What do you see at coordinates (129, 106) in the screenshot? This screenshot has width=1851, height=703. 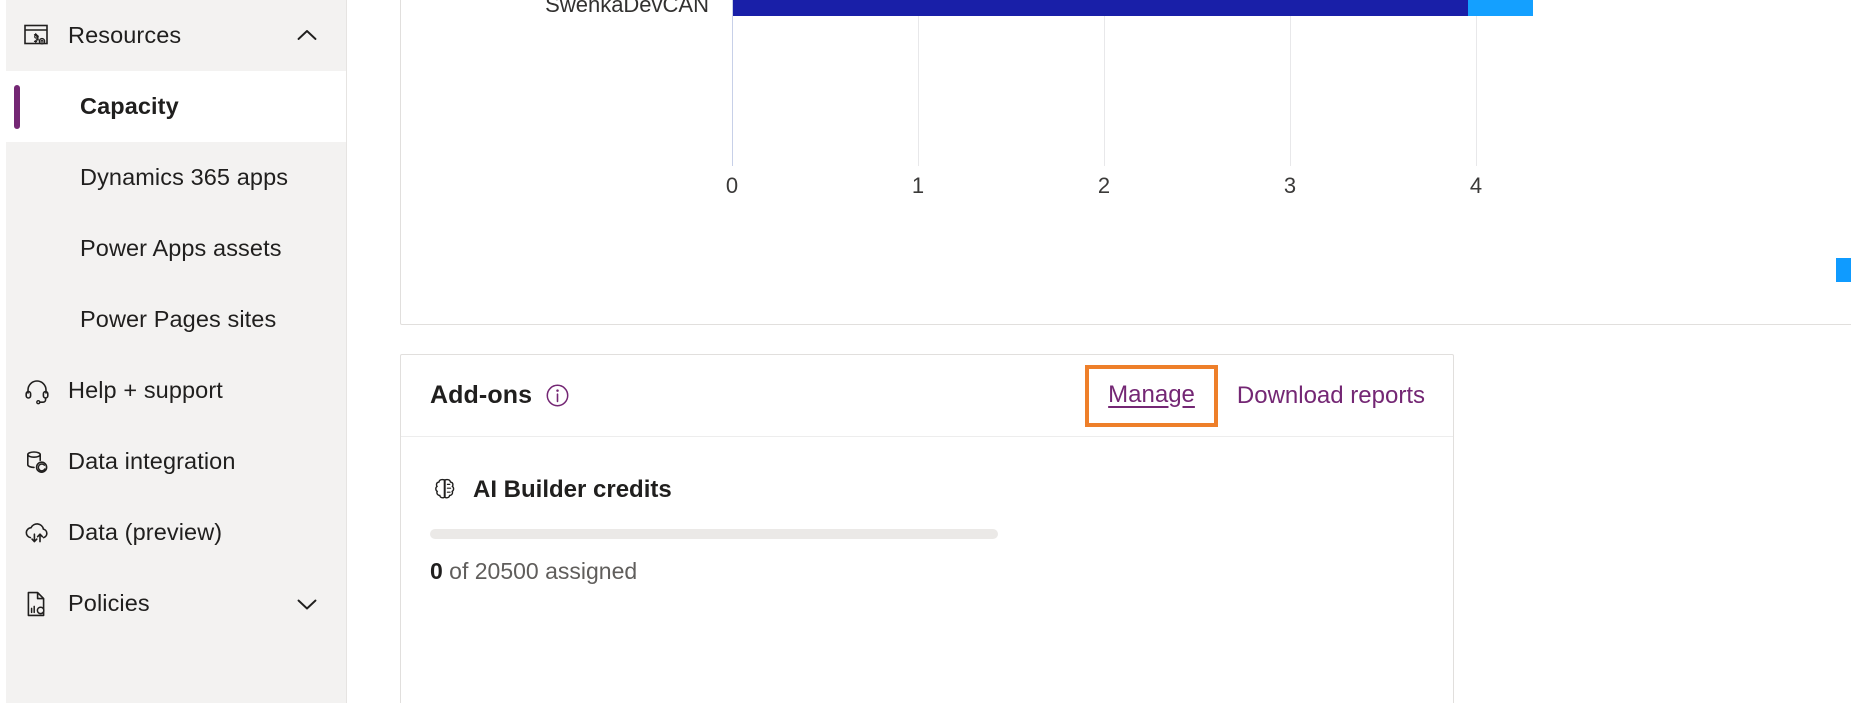 I see `sidebar-item-capacity-label: Capacity` at bounding box center [129, 106].